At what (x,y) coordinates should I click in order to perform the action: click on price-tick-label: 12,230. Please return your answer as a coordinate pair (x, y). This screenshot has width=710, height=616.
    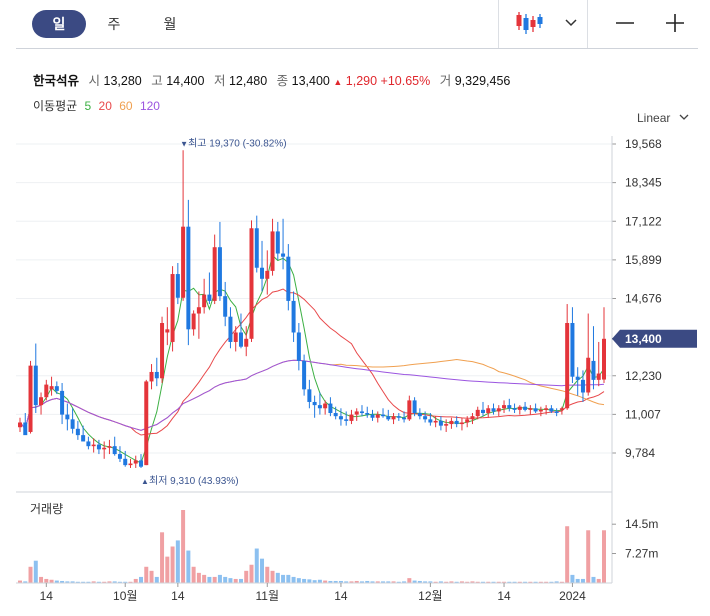
    Looking at the image, I should click on (643, 376).